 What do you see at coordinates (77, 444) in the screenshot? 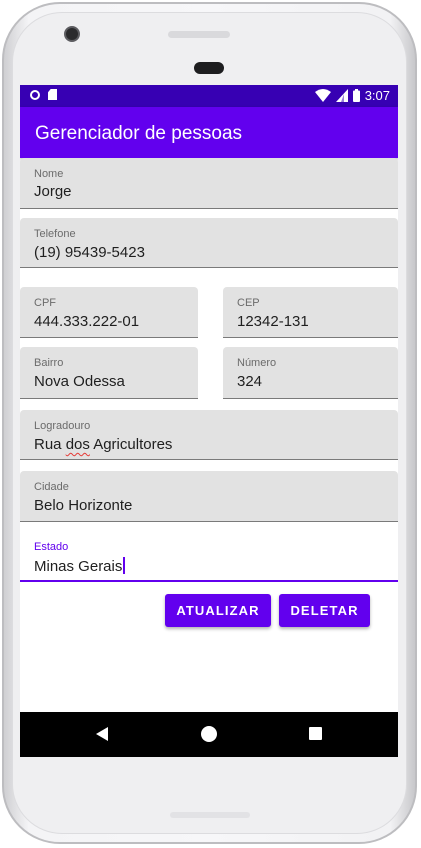
I see `spellcheck-word: dos` at bounding box center [77, 444].